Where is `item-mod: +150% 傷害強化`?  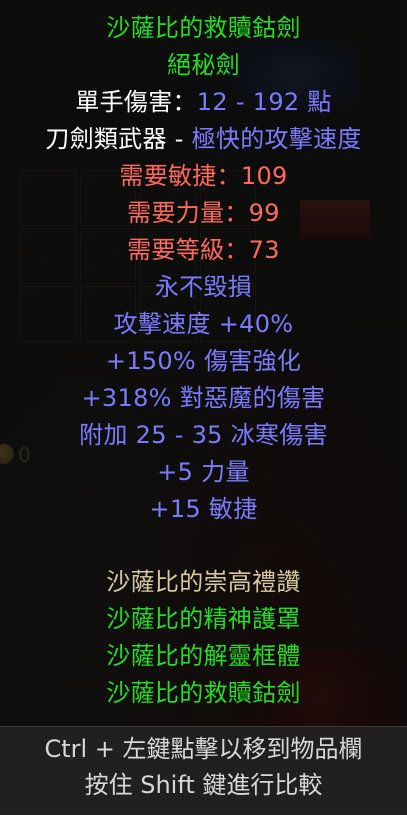 item-mod: +150% 傷害強化 is located at coordinates (203, 361).